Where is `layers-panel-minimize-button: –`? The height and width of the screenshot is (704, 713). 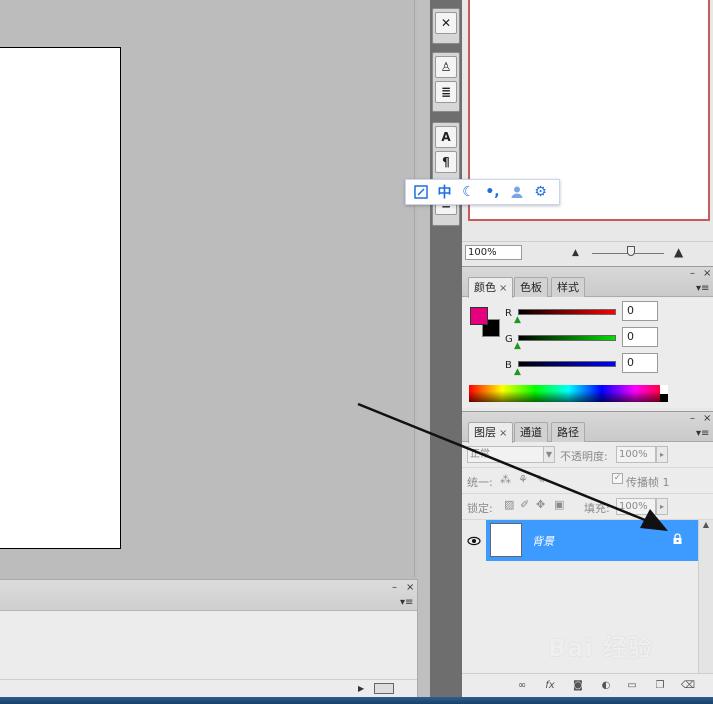 layers-panel-minimize-button: – is located at coordinates (692, 419).